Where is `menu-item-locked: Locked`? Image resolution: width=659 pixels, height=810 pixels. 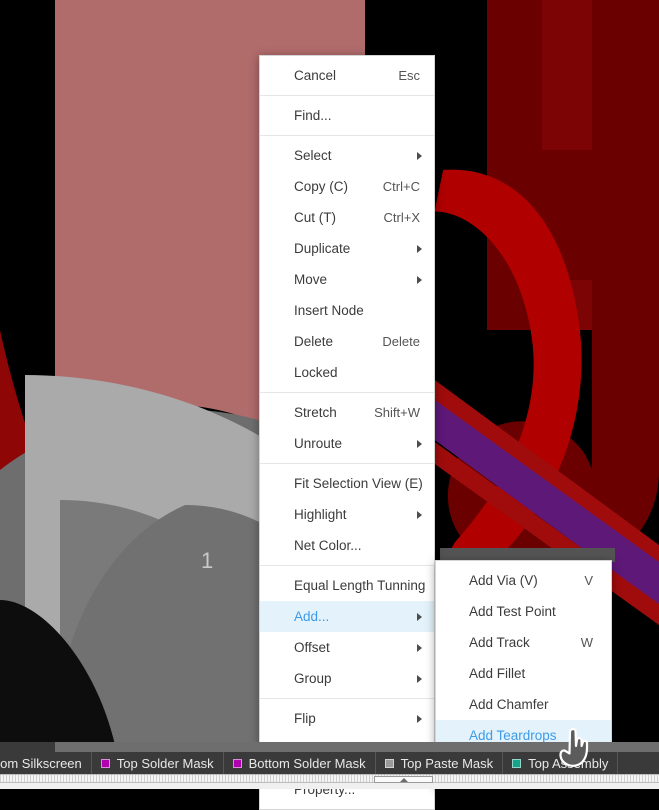 menu-item-locked: Locked is located at coordinates (347, 372).